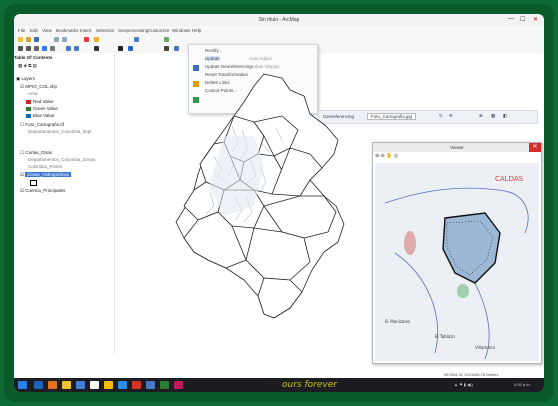  Describe the element at coordinates (33, 93) in the screenshot. I see `layer-1-sub: Area` at that location.